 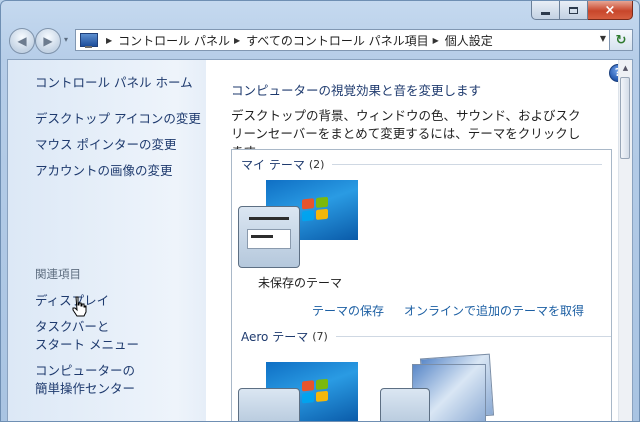 What do you see at coordinates (625, 118) in the screenshot?
I see `scrollbar-thumb` at bounding box center [625, 118].